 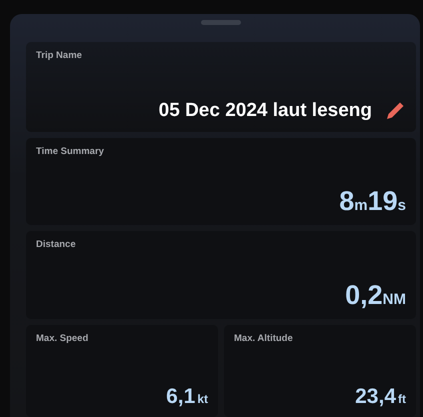 What do you see at coordinates (263, 338) in the screenshot?
I see `card-label: Max. Altitude` at bounding box center [263, 338].